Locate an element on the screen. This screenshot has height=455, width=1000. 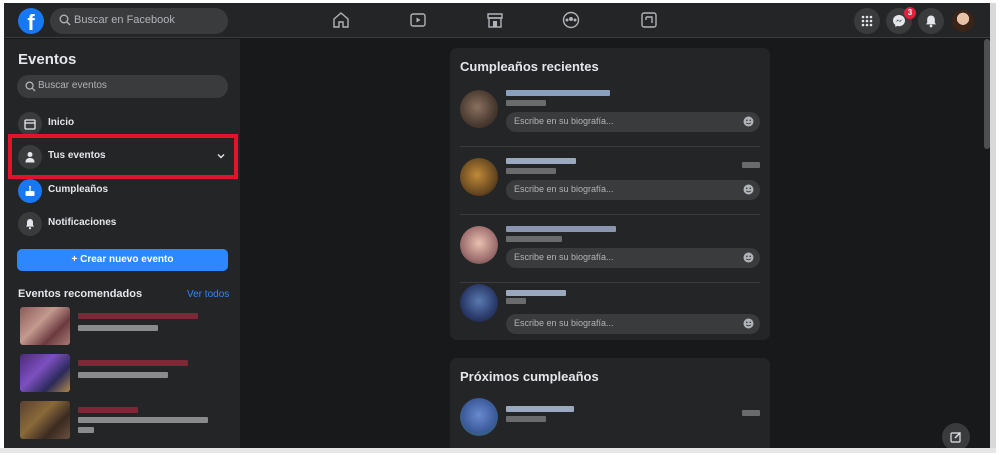
sidebar-item-notificaciones: Notificaciones is located at coordinates (122, 224).